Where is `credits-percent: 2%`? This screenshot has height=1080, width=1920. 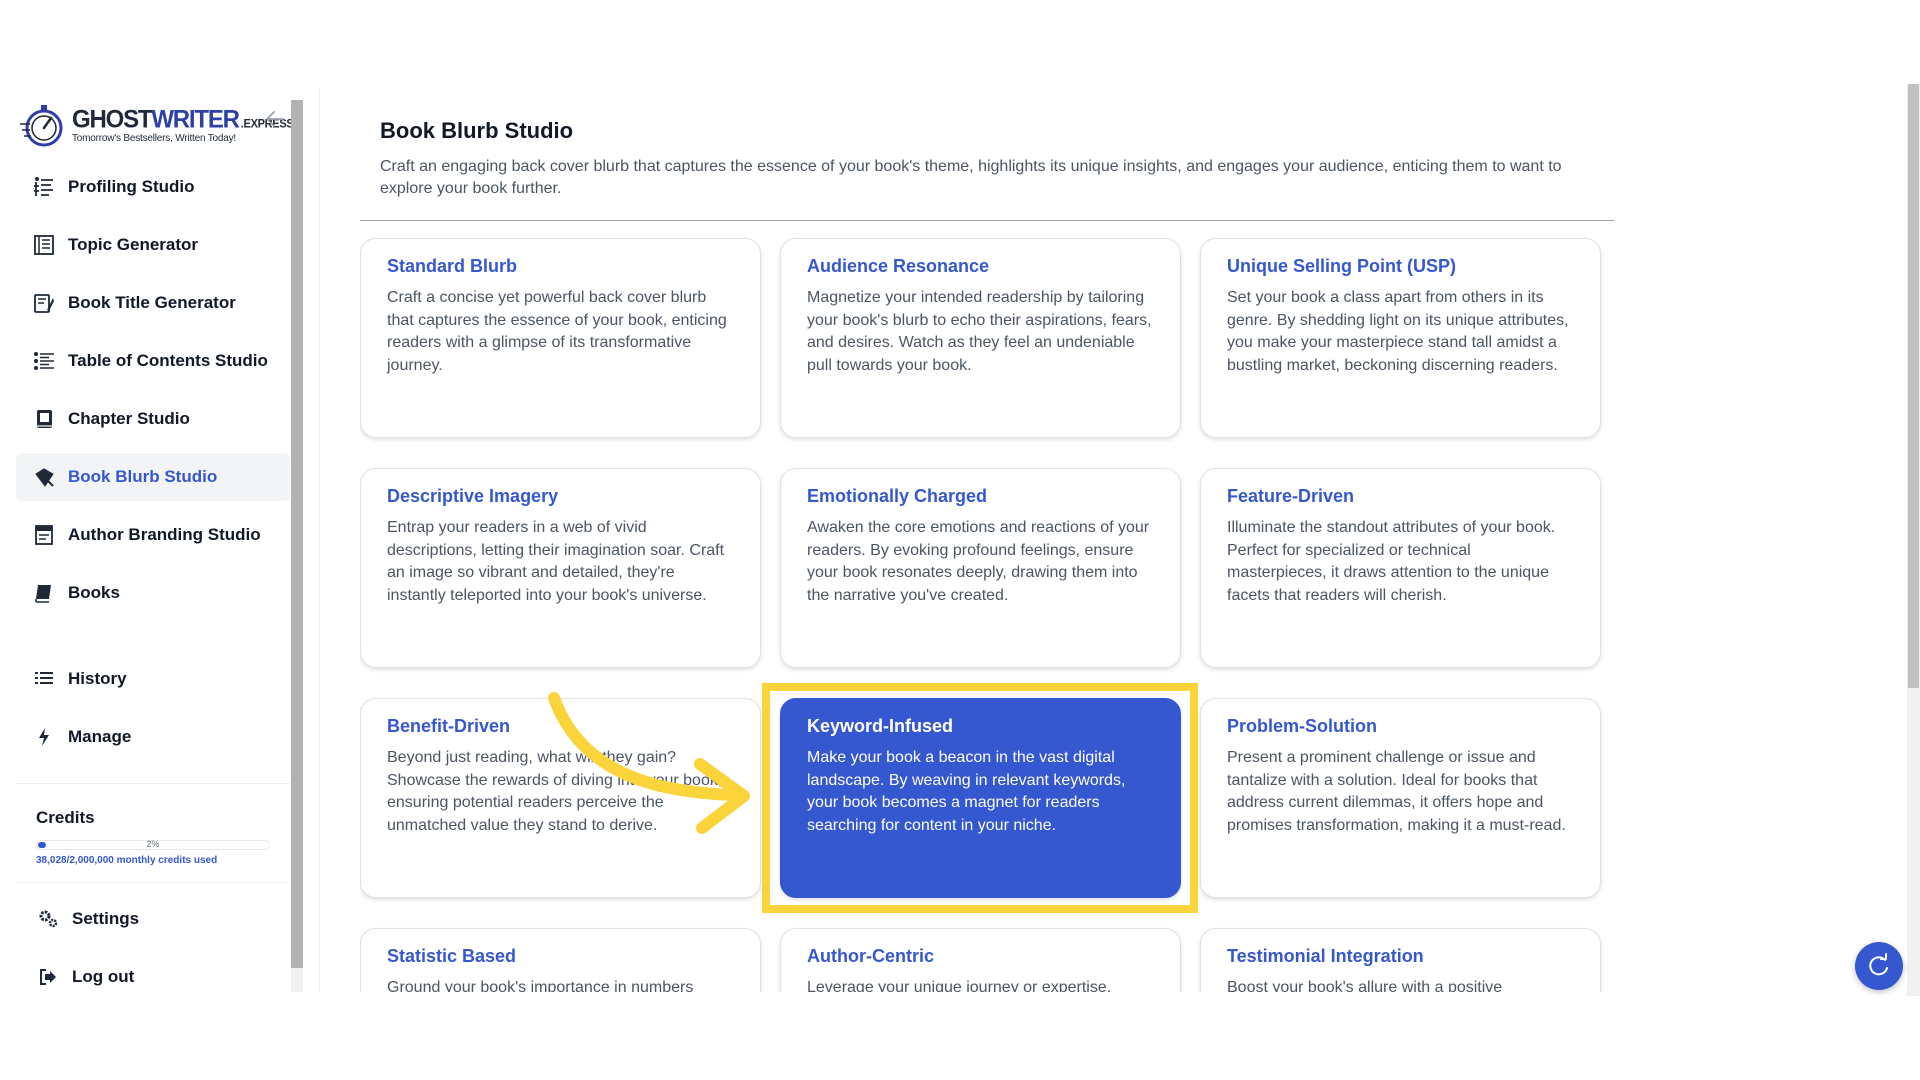
credits-percent: 2% is located at coordinates (153, 844).